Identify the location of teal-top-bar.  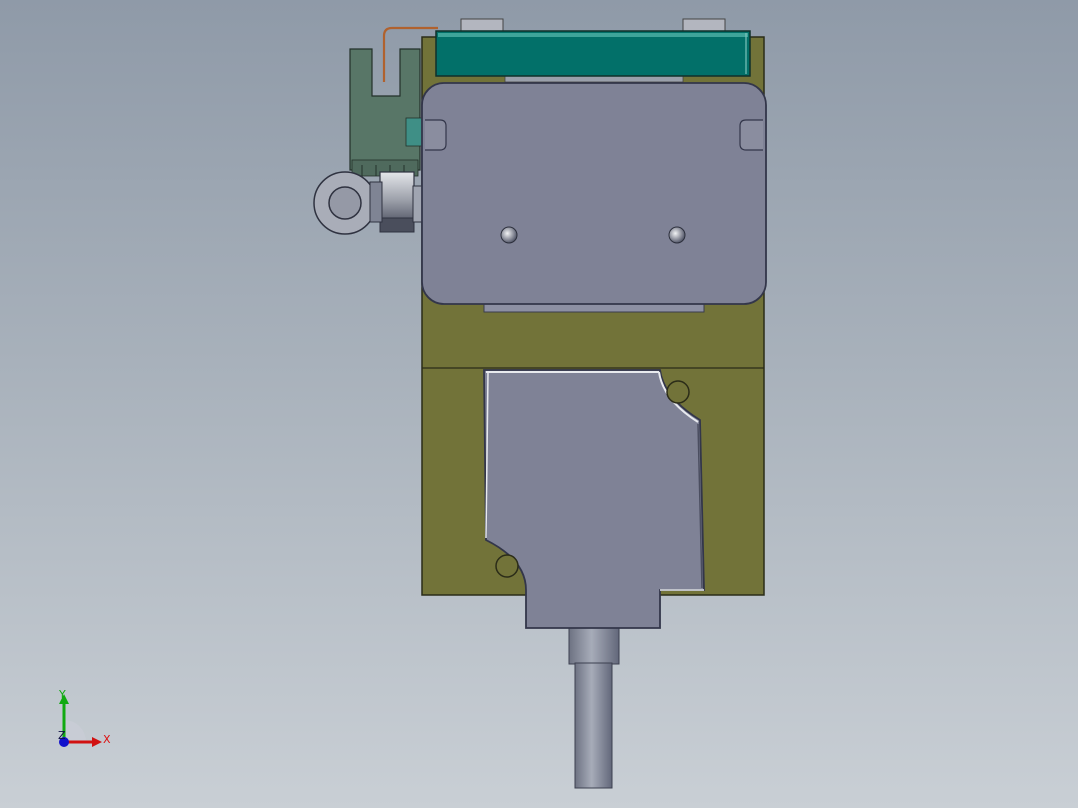
(593, 53).